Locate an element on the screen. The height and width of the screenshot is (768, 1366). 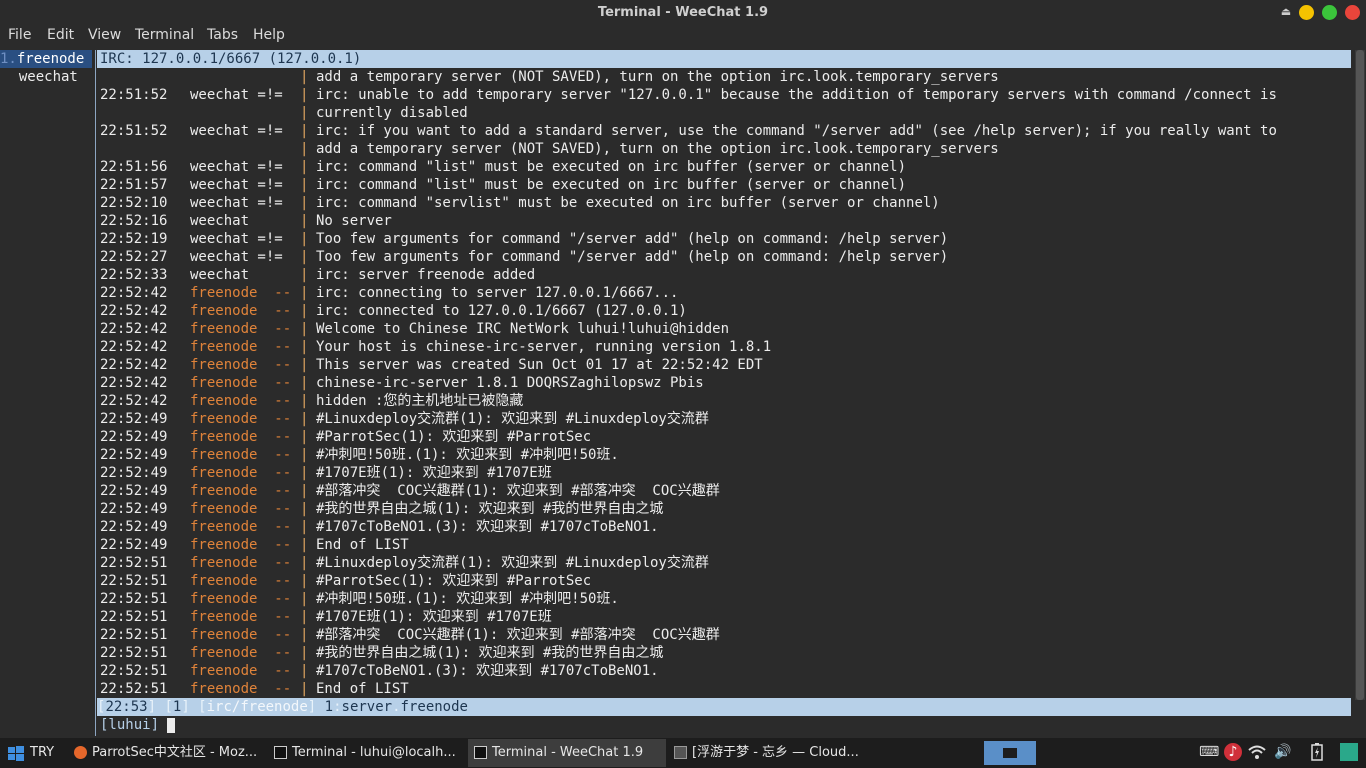
volume-icon: 🔊 is located at coordinates (1283, 752).